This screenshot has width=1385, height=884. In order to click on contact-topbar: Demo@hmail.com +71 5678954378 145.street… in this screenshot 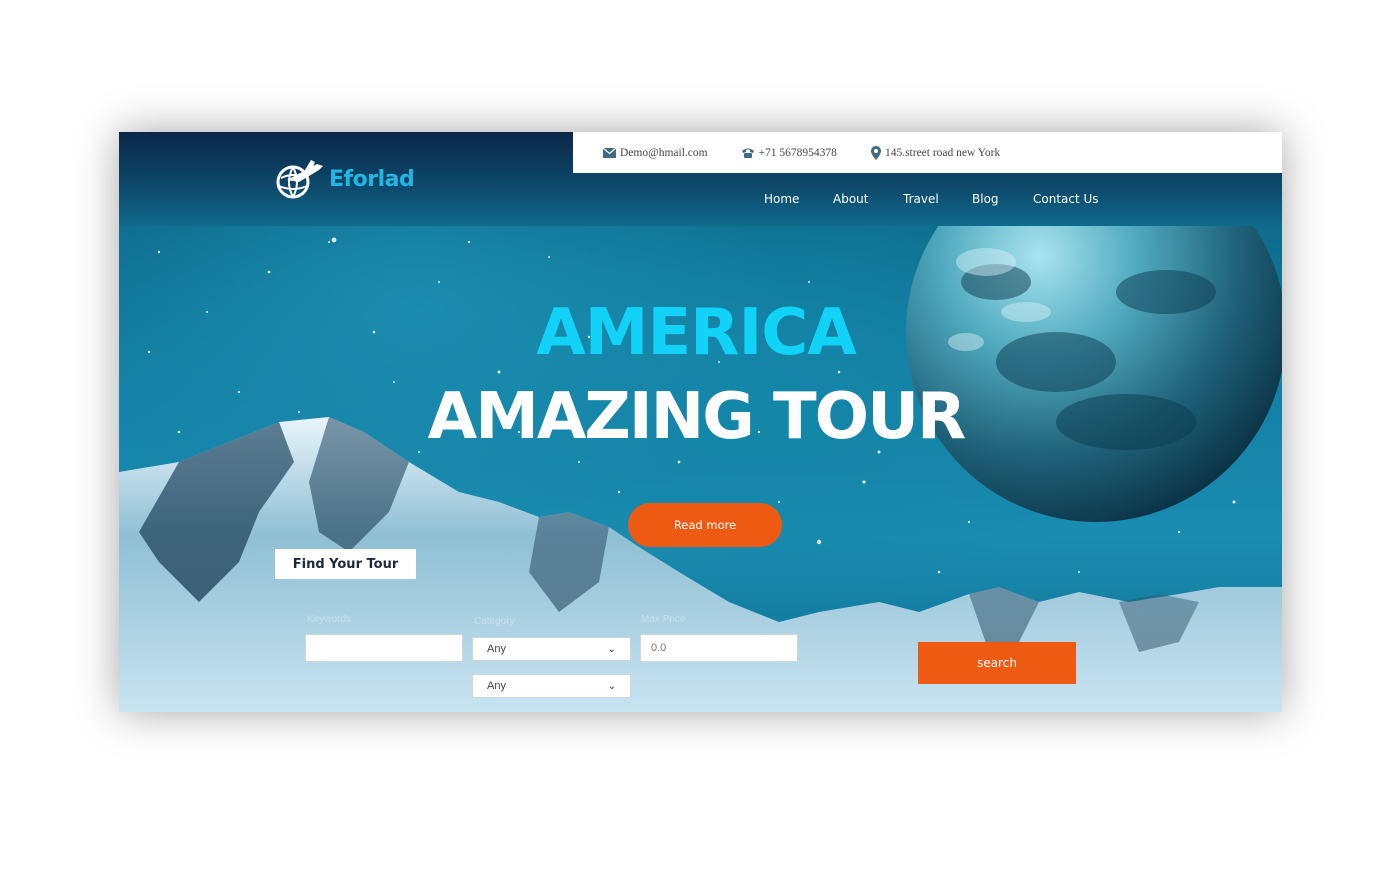, I will do `click(927, 152)`.